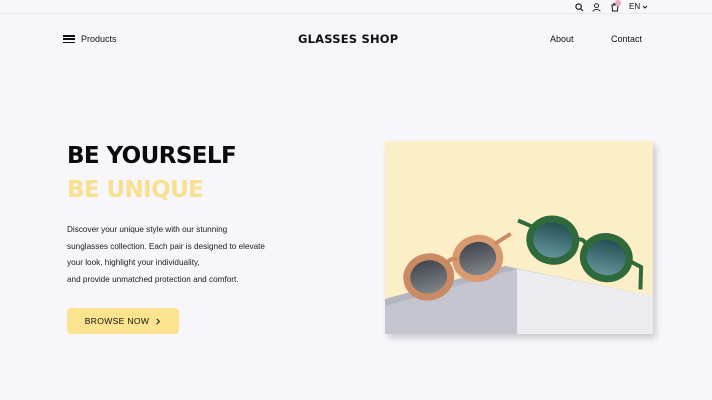  Describe the element at coordinates (117, 321) in the screenshot. I see `browse-now-label: BROWSE NOW` at that location.